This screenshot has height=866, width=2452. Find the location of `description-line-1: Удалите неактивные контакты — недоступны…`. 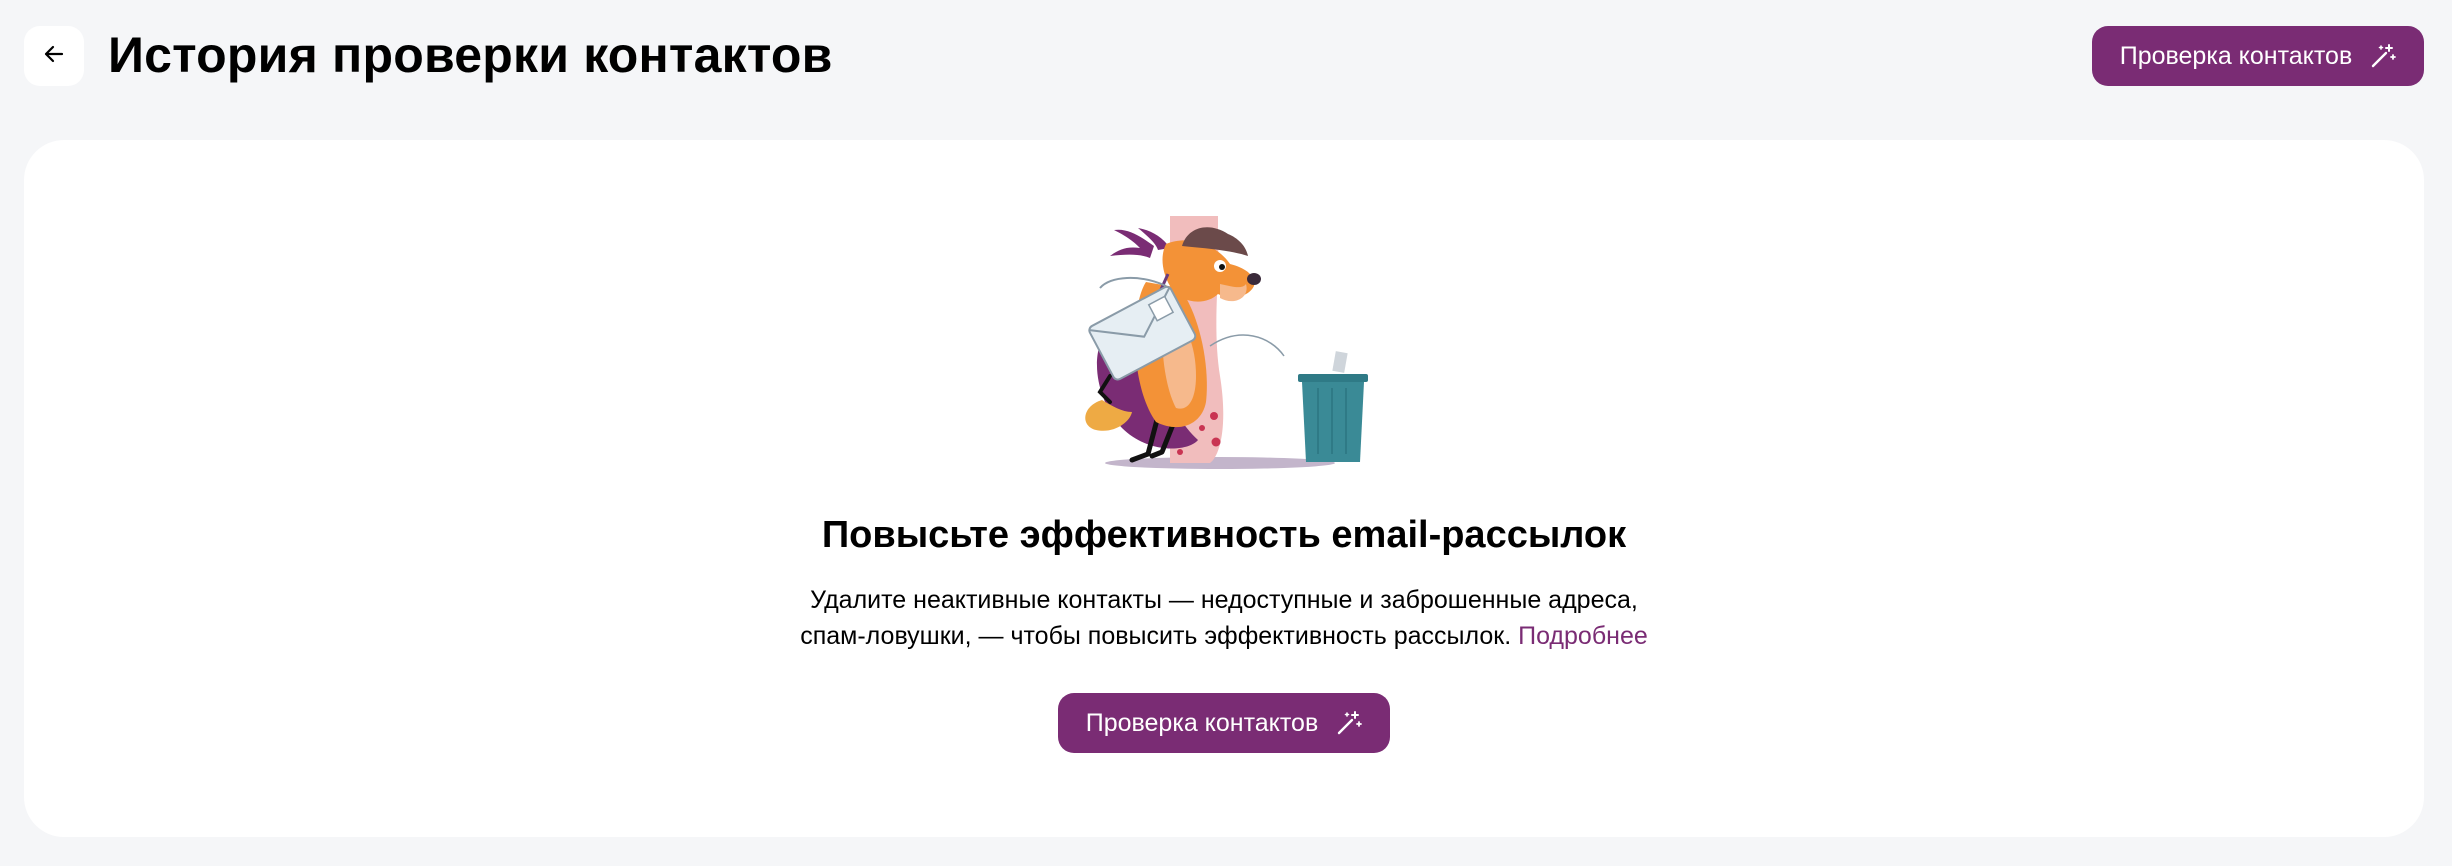

description-line-1: Удалите неактивные контакты — недоступны… is located at coordinates (1224, 600).